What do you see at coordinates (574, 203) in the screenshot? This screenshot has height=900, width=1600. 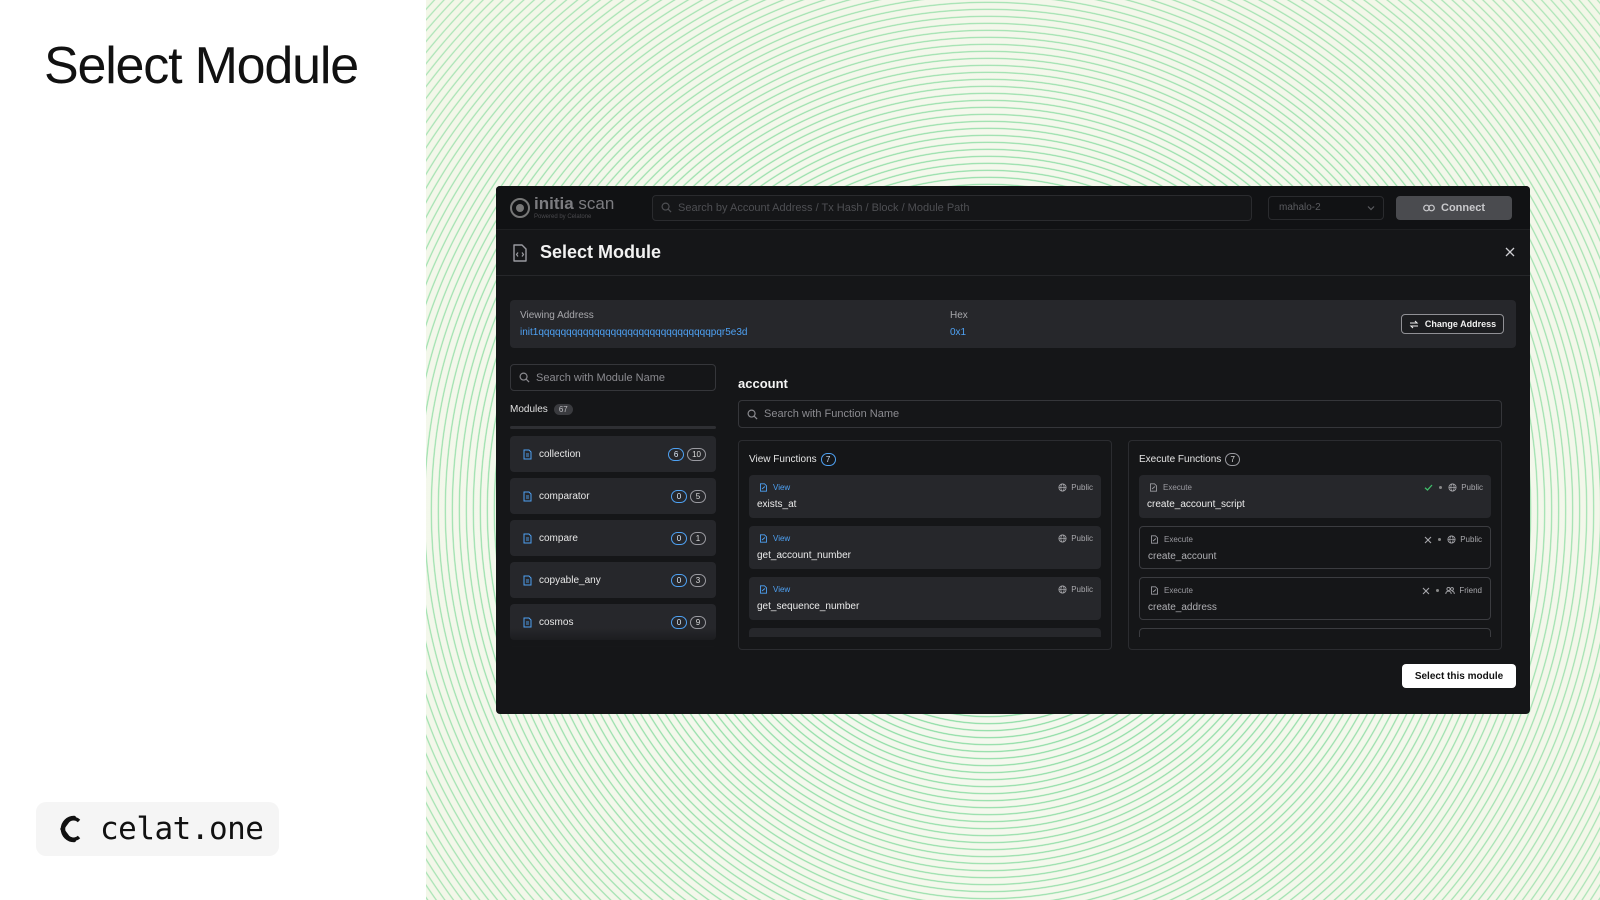 I see `logo-name: initia scan` at bounding box center [574, 203].